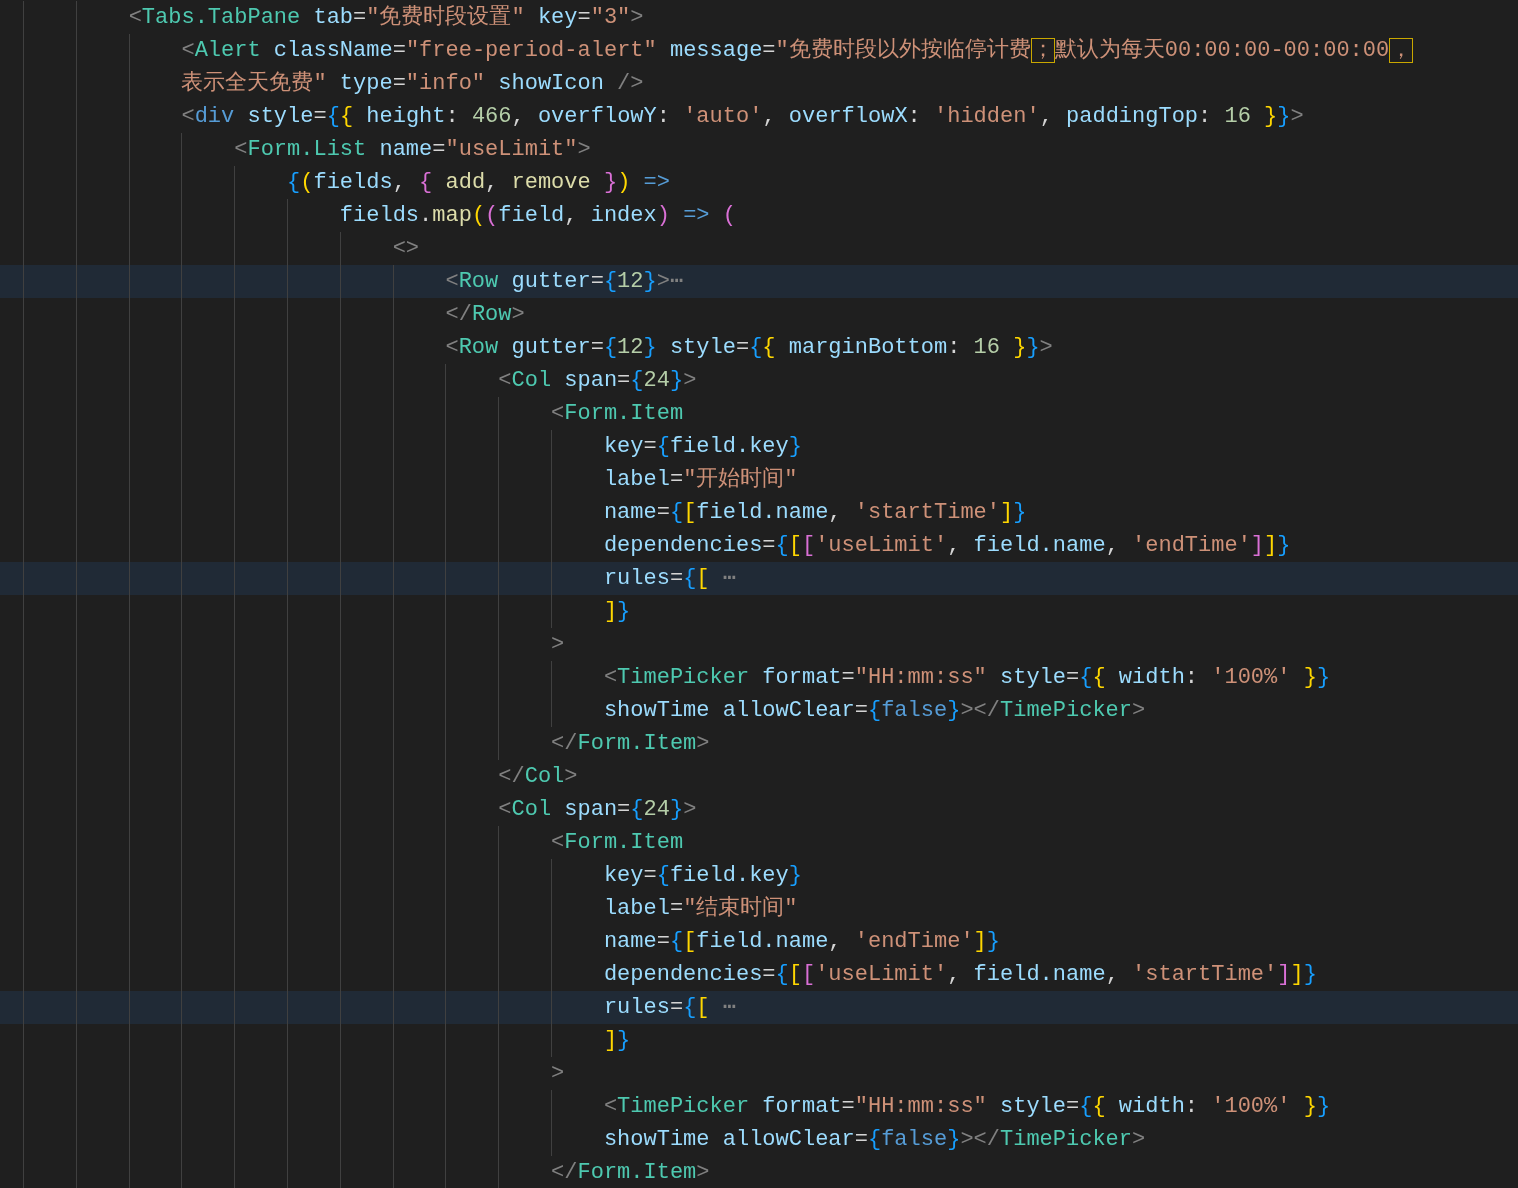 The width and height of the screenshot is (1518, 1188). I want to click on code-line: <div style={{ height: 466, overflowY: 'auto', overflowX: 'hidden', paddingTop: 16 }}>, so click(742, 117).